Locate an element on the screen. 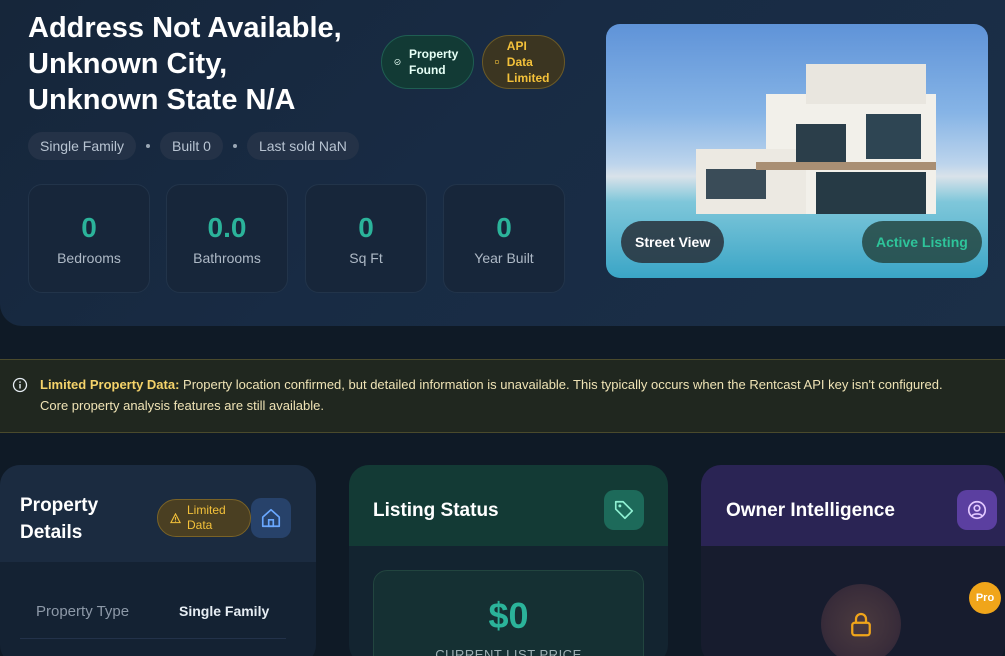 The width and height of the screenshot is (1005, 656). limited-data-badge: Limited Data is located at coordinates (204, 518).